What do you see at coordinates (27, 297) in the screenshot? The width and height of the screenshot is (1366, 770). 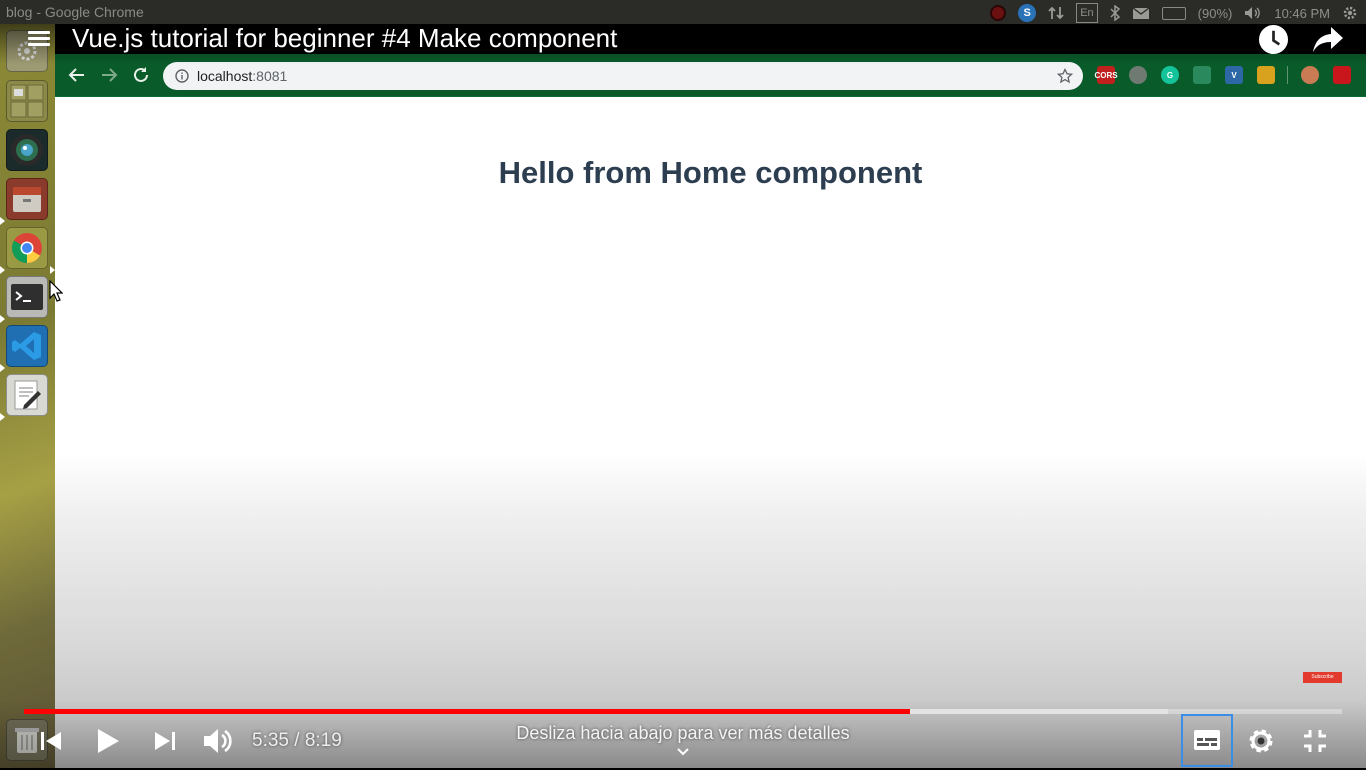 I see `terminal-app-icon` at bounding box center [27, 297].